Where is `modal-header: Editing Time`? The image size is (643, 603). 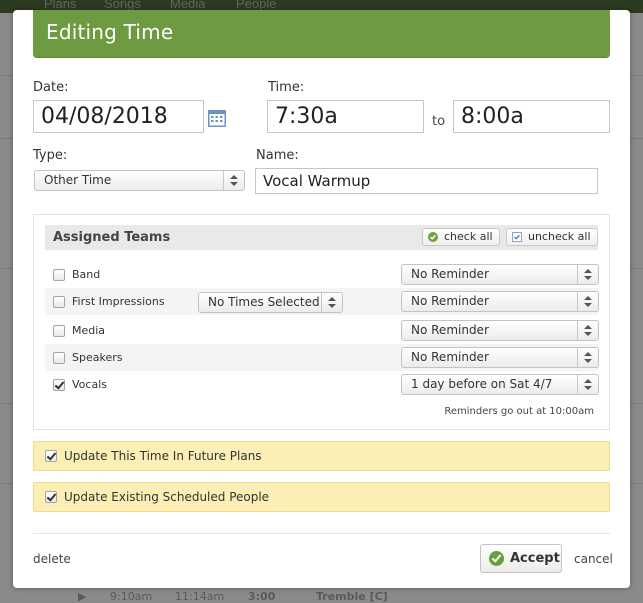 modal-header: Editing Time is located at coordinates (321, 34).